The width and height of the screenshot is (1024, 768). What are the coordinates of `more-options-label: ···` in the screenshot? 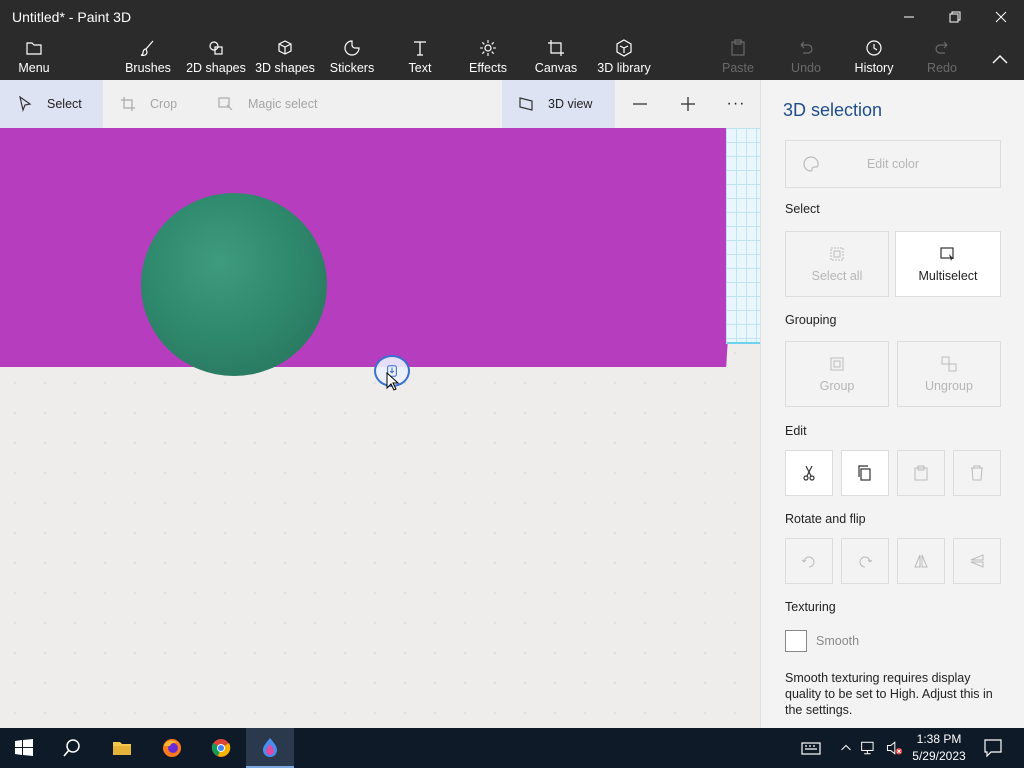 It's located at (736, 103).